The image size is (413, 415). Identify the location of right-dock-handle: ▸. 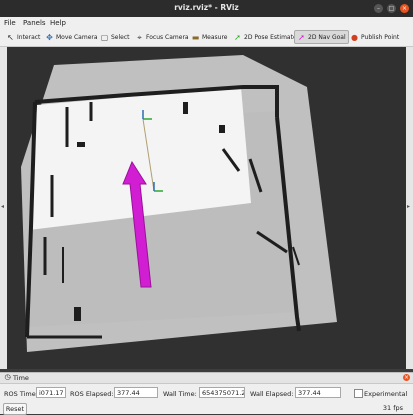
(409, 208).